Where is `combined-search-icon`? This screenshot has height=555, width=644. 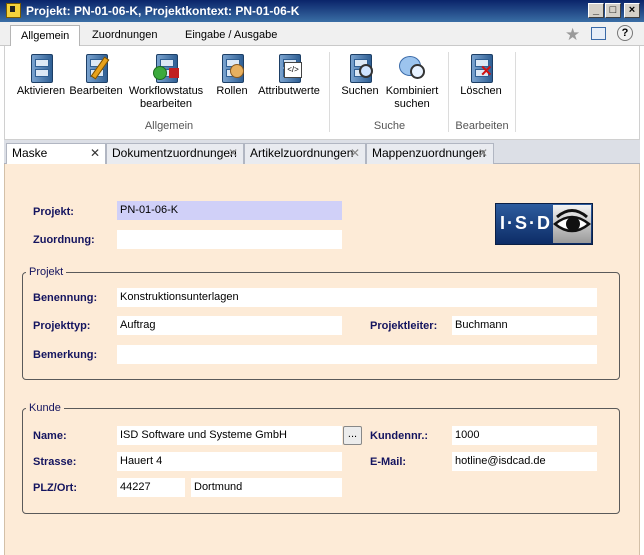 combined-search-icon is located at coordinates (412, 67).